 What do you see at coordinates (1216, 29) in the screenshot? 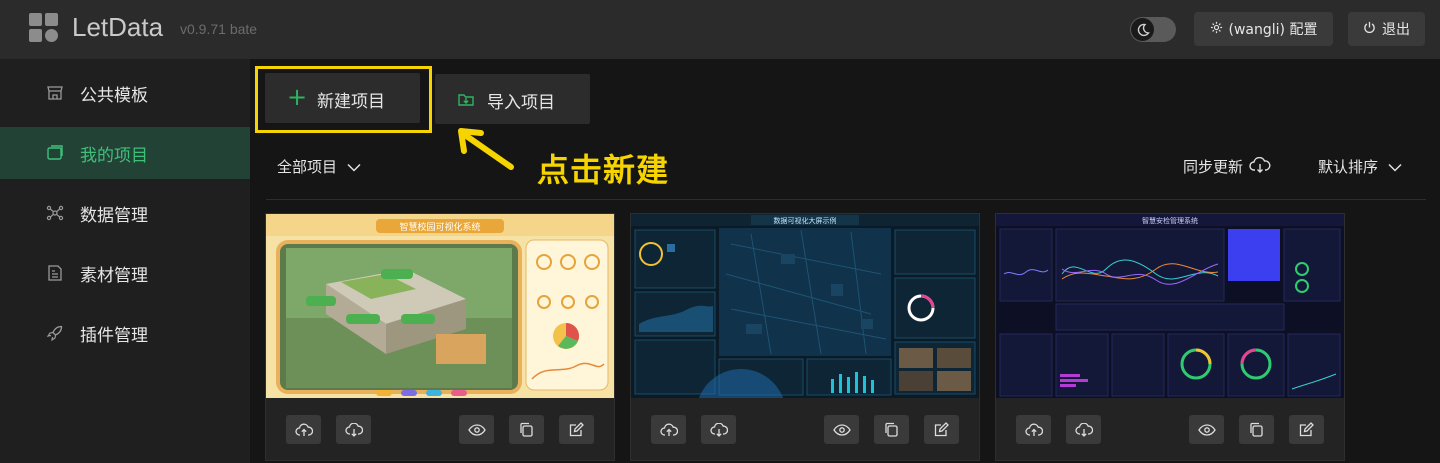
I see `gear-icon` at bounding box center [1216, 29].